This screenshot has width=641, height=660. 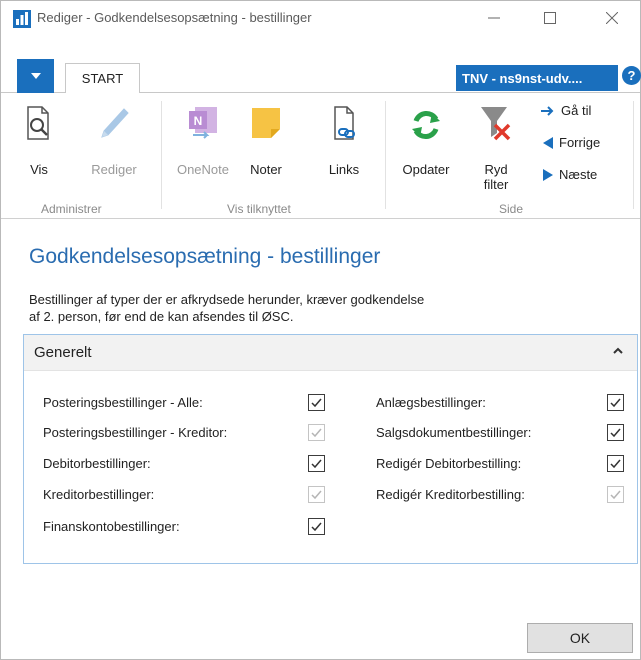 I want to click on pencil-icon, so click(x=115, y=123).